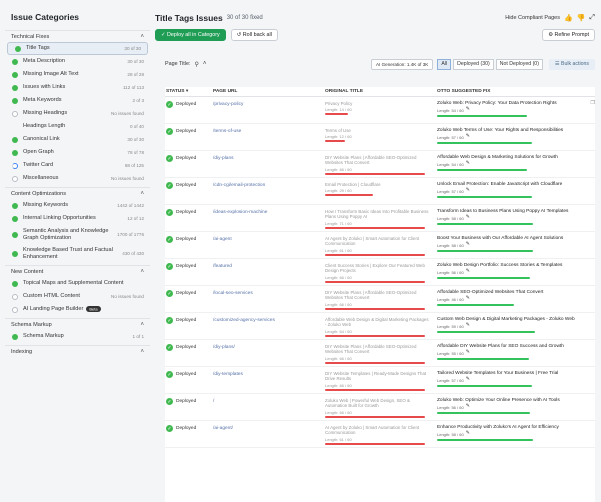 This screenshot has width=601, height=502. I want to click on page-url-link: /ai-agent/, so click(223, 428).